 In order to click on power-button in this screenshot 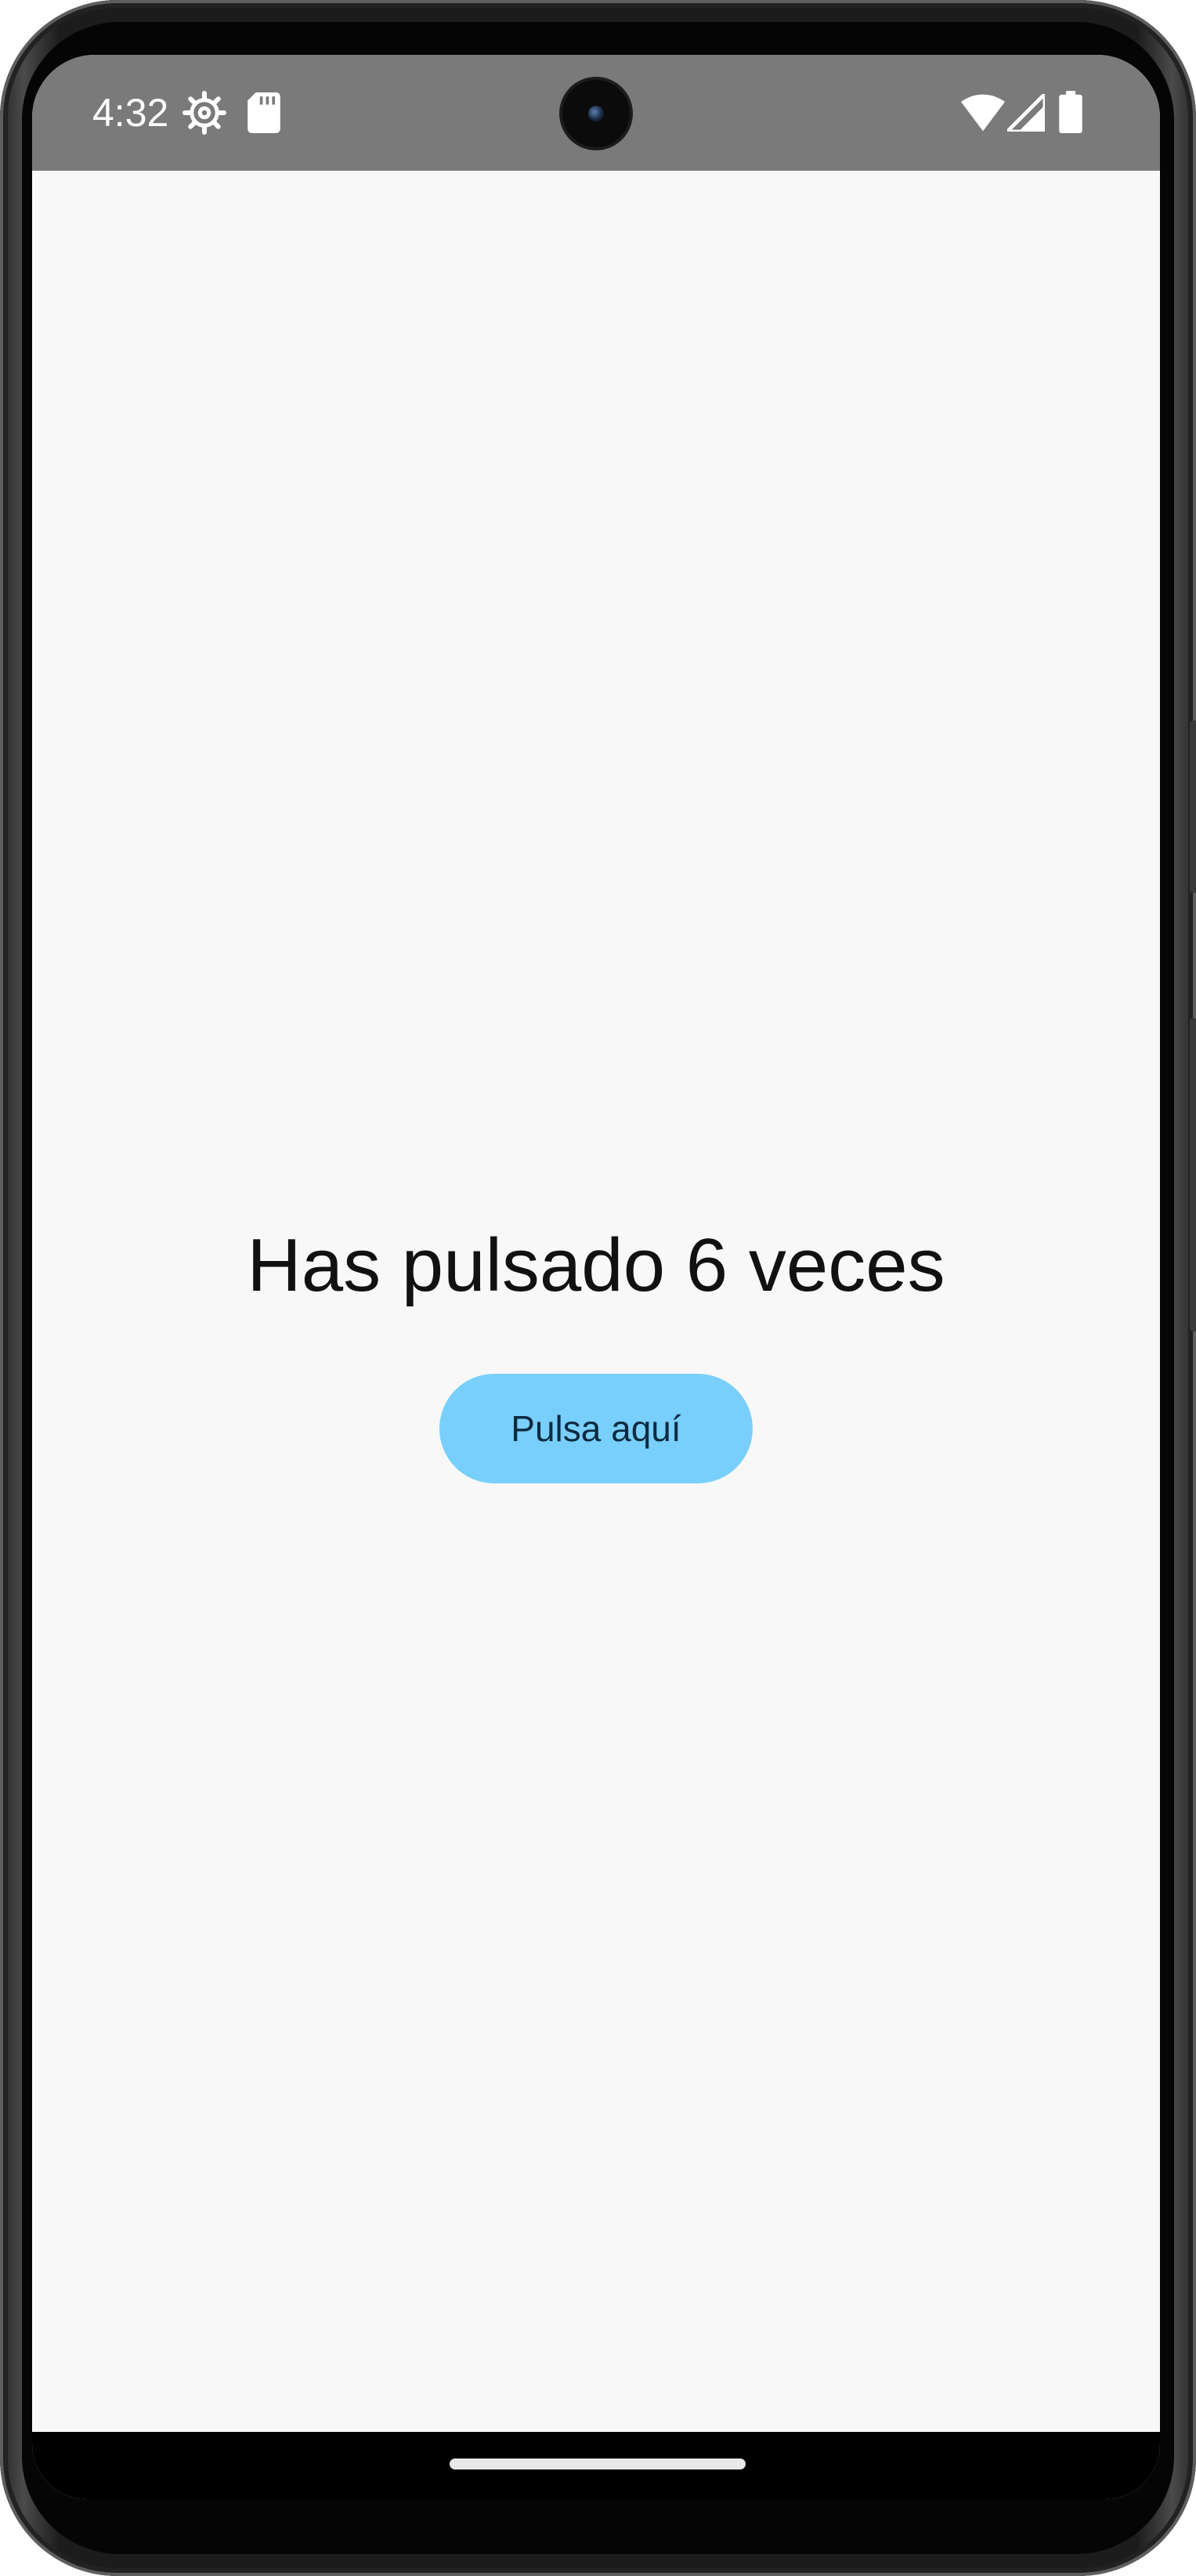, I will do `click(1193, 807)`.